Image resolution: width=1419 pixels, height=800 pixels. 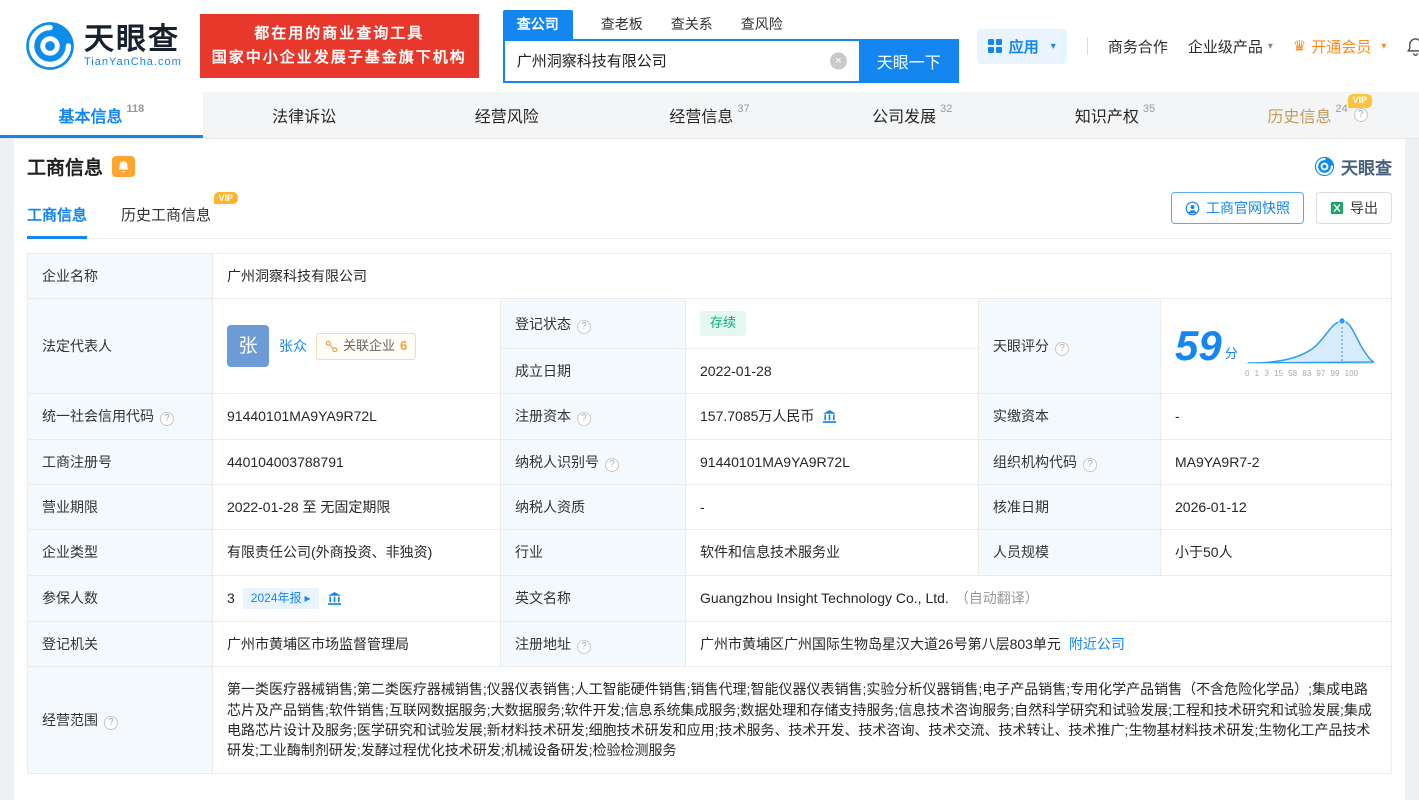 What do you see at coordinates (57, 212) in the screenshot?
I see `subtab-business-info: 工商信息` at bounding box center [57, 212].